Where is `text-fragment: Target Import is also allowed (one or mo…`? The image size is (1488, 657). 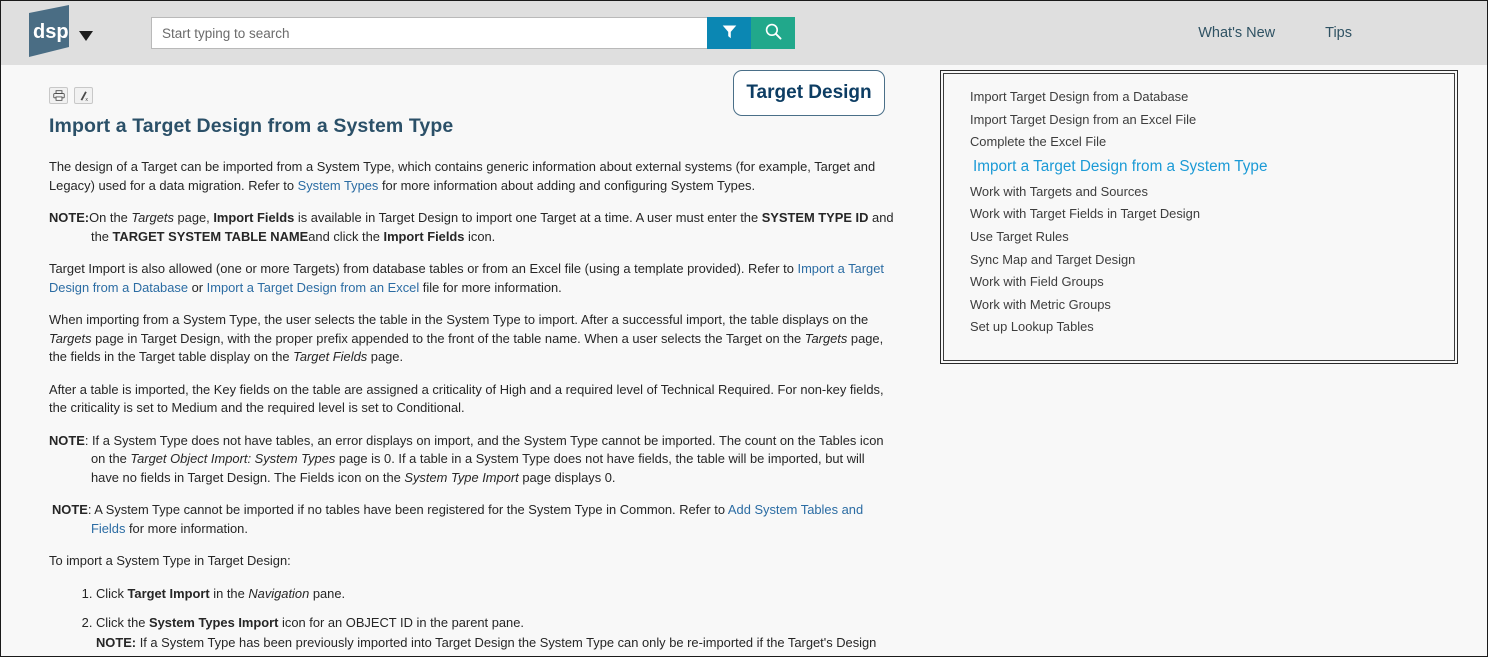
text-fragment: Target Import is also allowed (one or mo… is located at coordinates (423, 268).